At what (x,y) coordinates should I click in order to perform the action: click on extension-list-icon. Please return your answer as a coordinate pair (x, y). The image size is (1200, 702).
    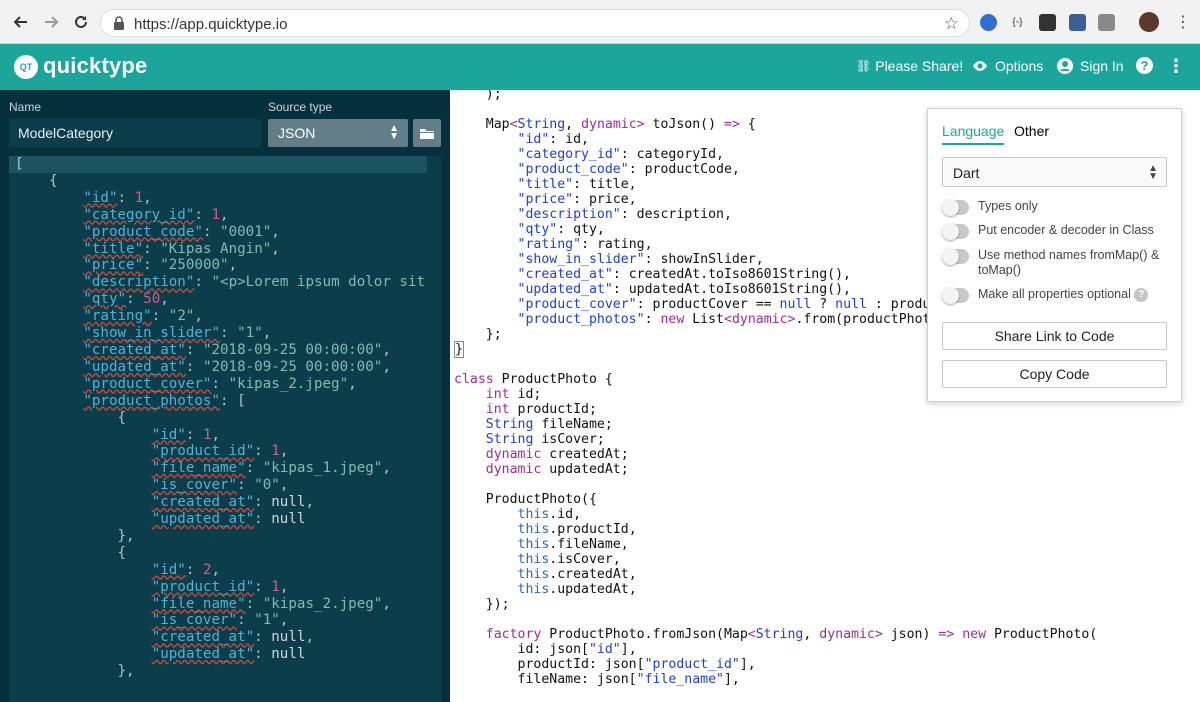
    Looking at the image, I should click on (1077, 22).